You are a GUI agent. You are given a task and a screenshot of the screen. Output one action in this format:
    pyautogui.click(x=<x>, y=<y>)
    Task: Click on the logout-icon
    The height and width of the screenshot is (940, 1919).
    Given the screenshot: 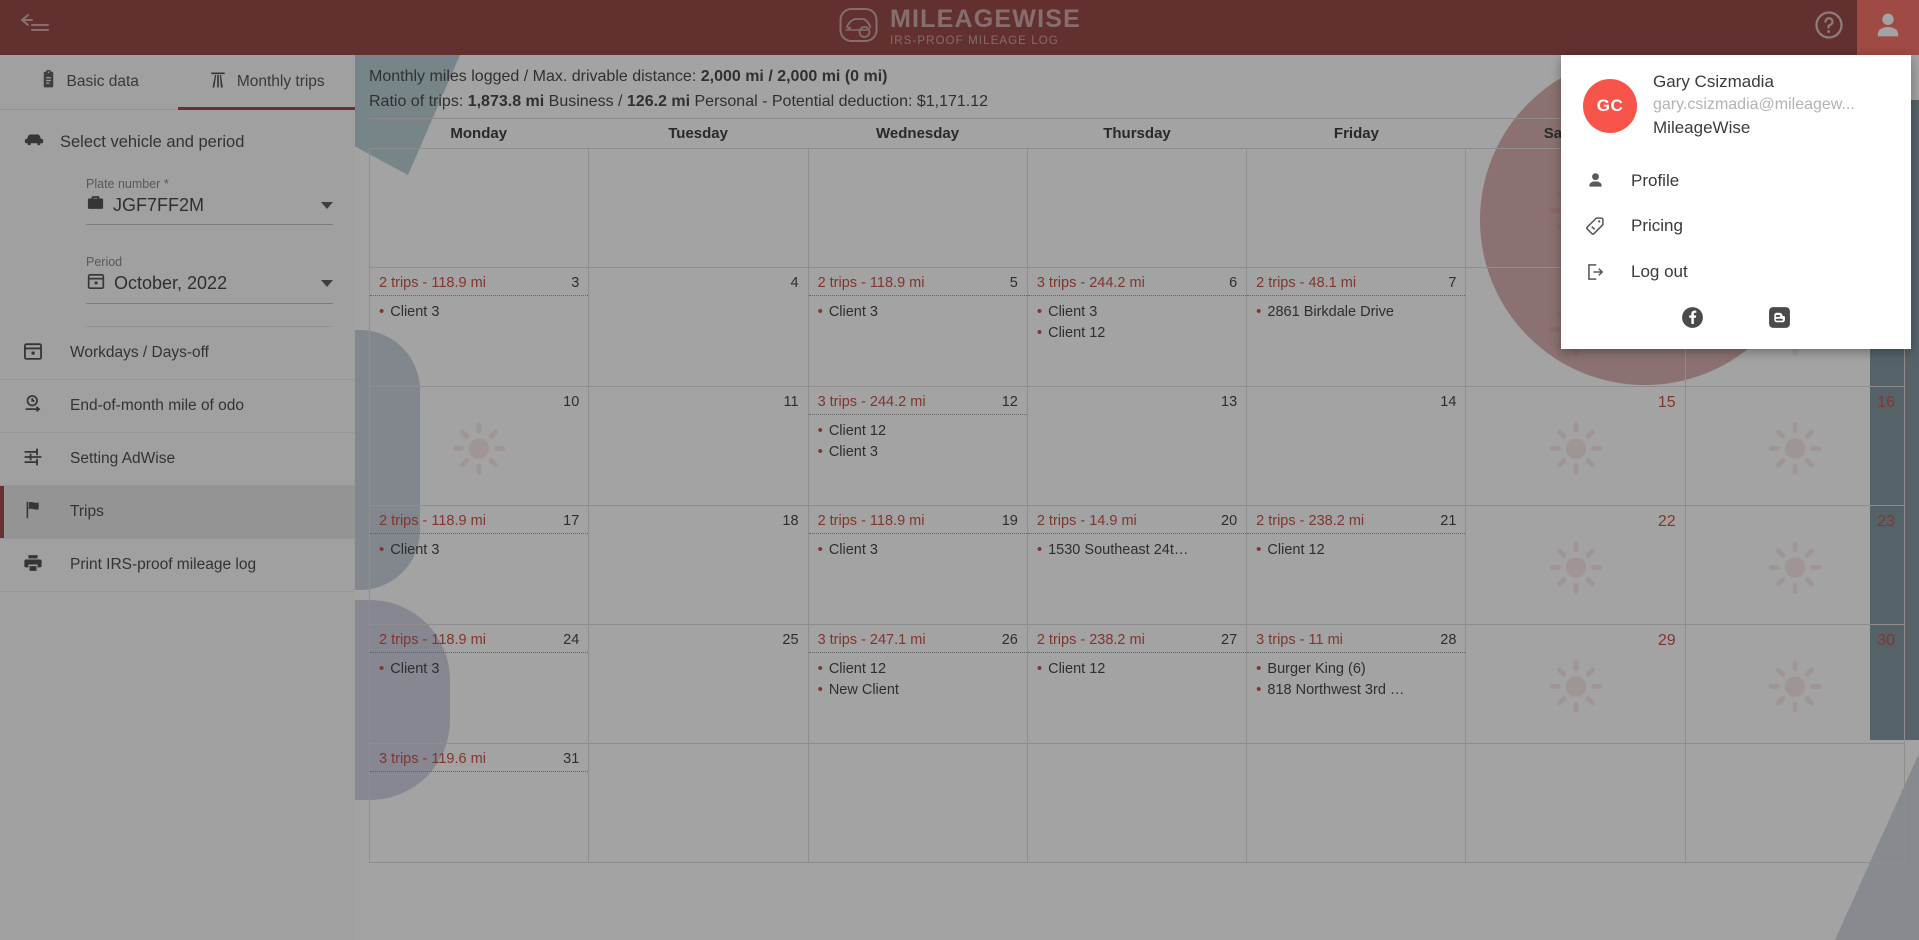 What is the action you would take?
    pyautogui.click(x=1595, y=272)
    